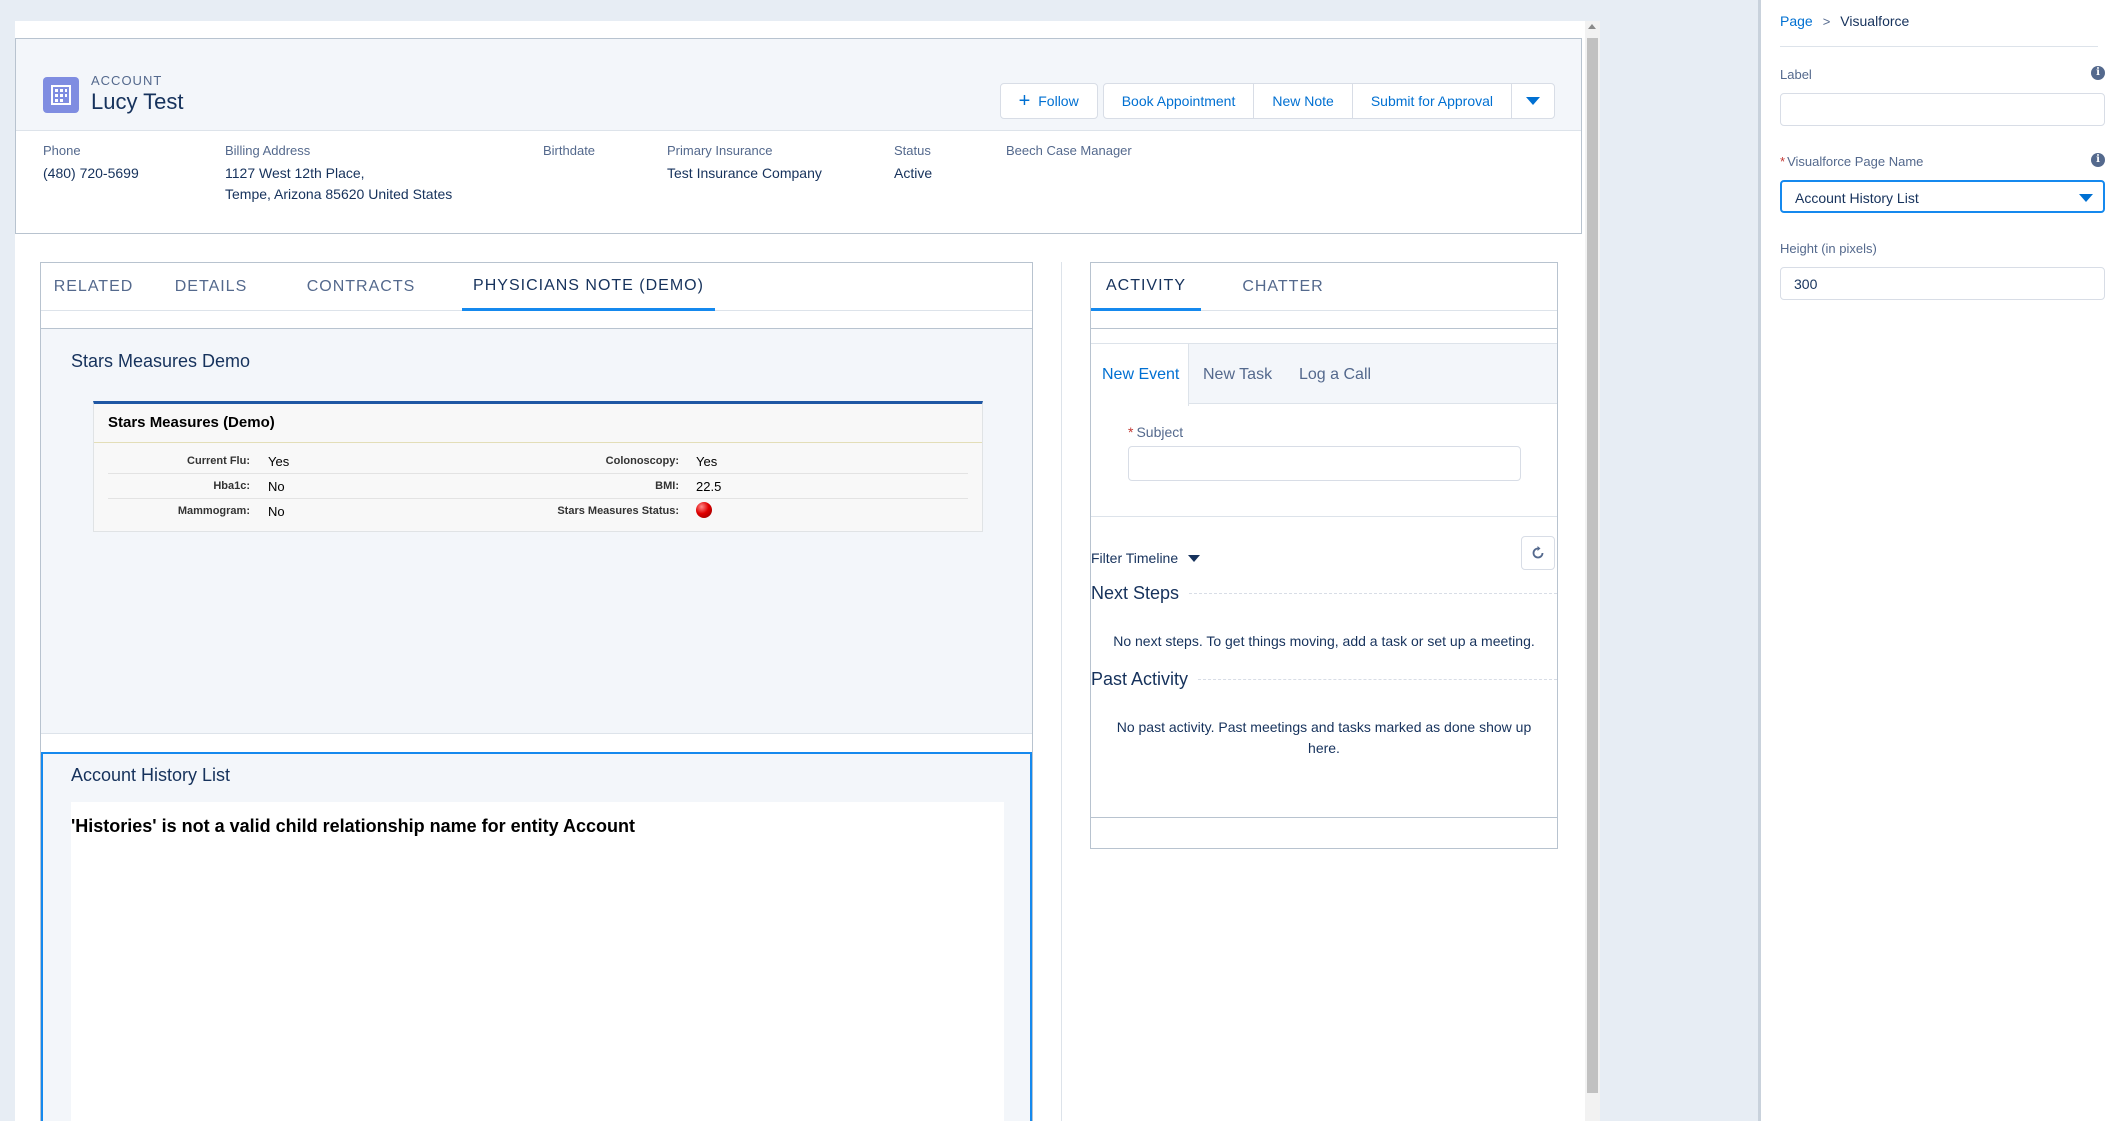  What do you see at coordinates (1851, 161) in the screenshot?
I see `vf-page-name-label: * Visualforce Page Name` at bounding box center [1851, 161].